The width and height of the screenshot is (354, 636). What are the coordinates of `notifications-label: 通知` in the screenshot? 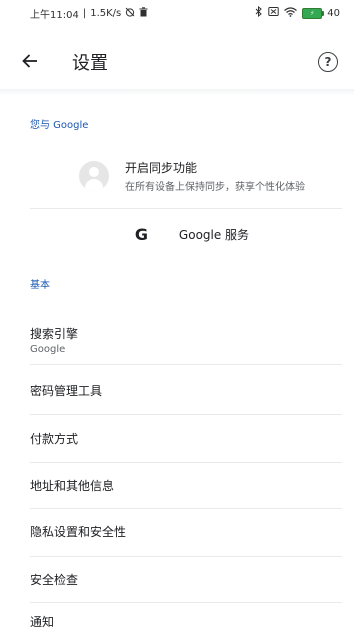 It's located at (42, 621).